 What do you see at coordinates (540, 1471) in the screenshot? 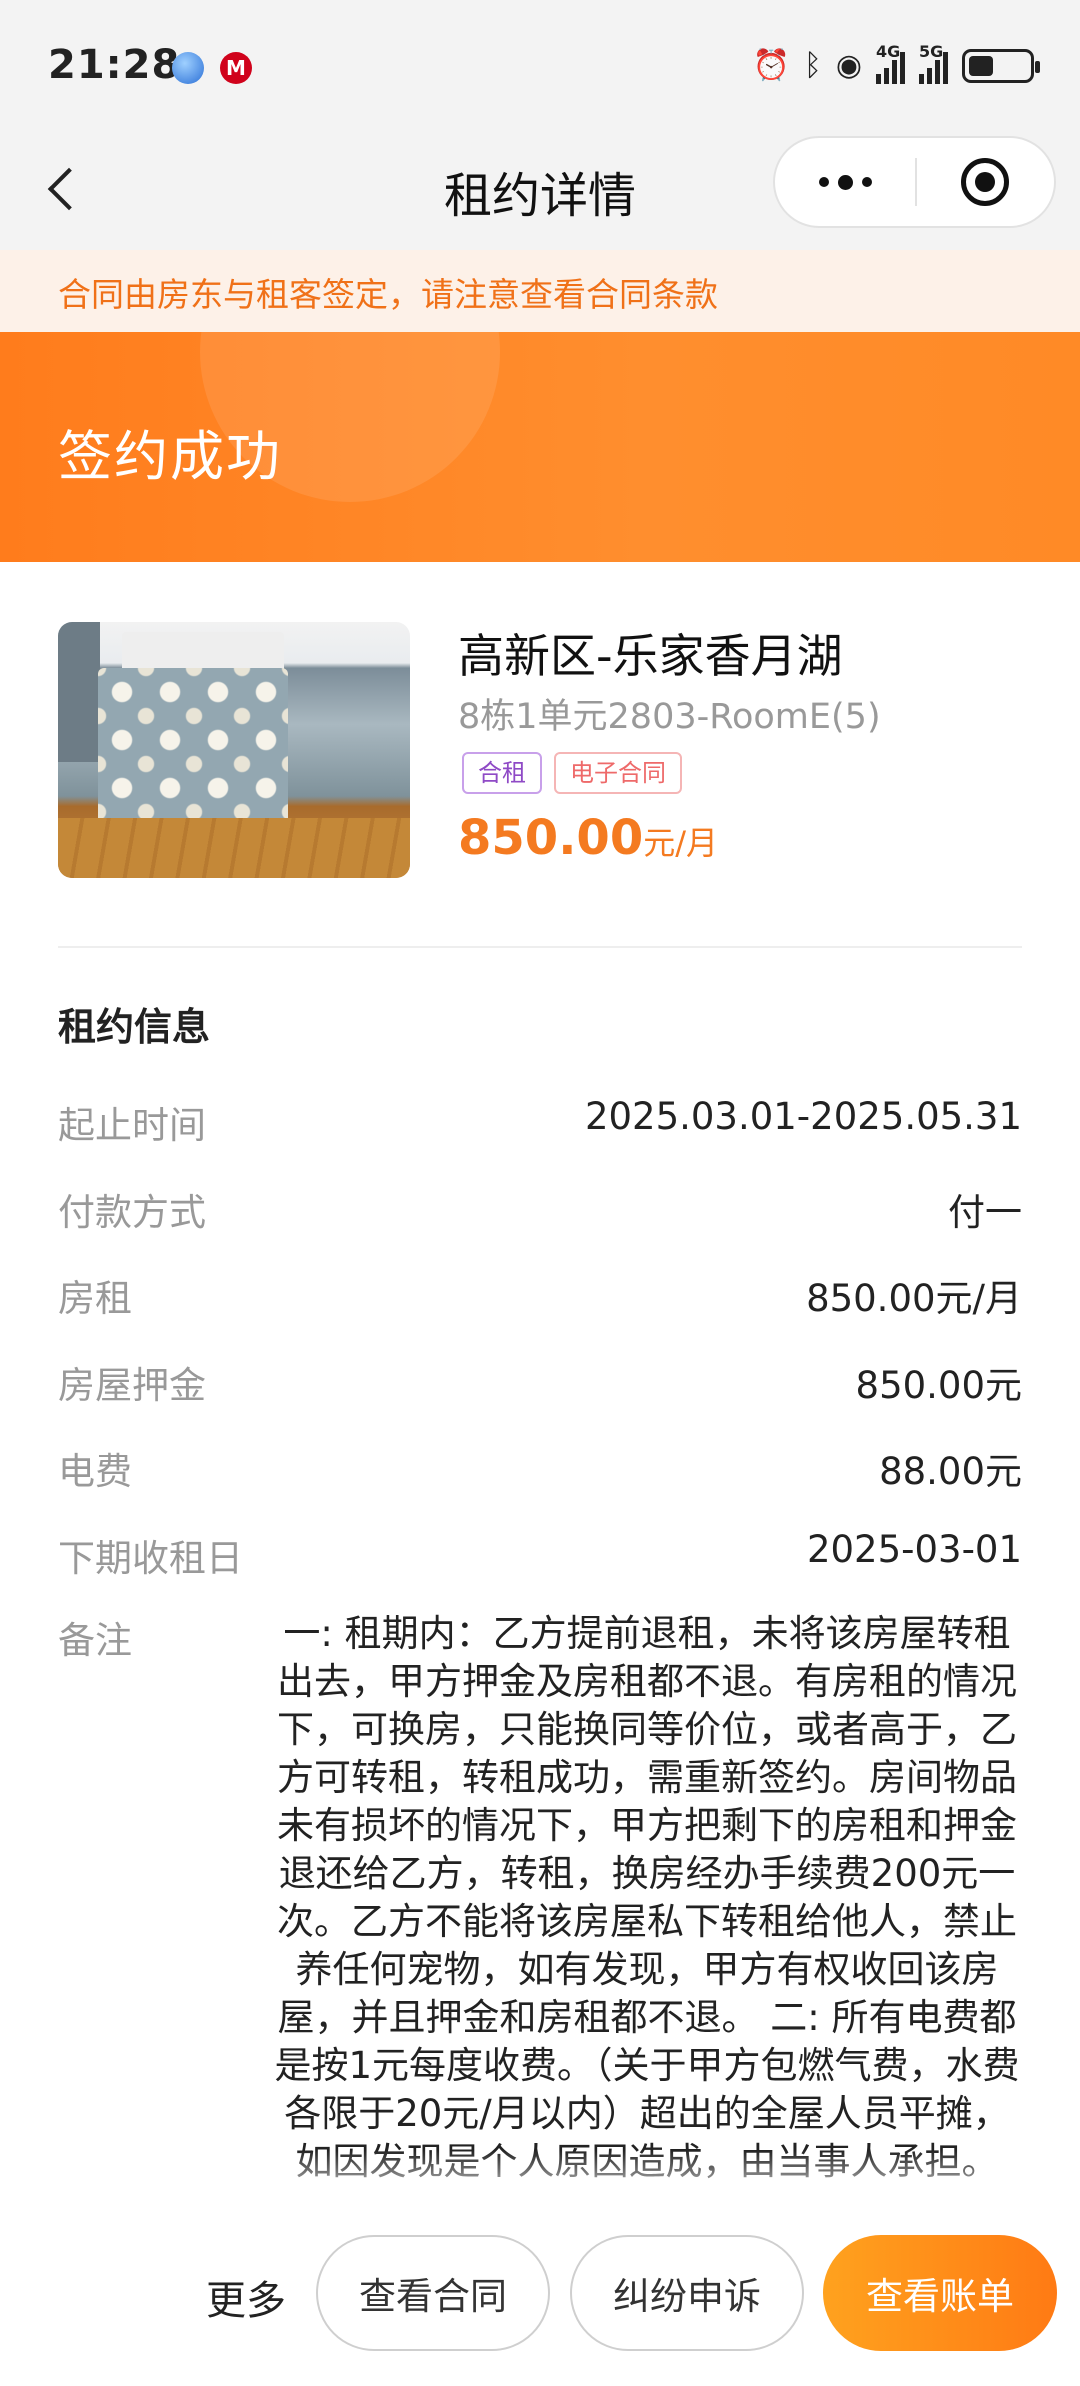
I see `info-row-electricity: 电费 88.00元` at bounding box center [540, 1471].